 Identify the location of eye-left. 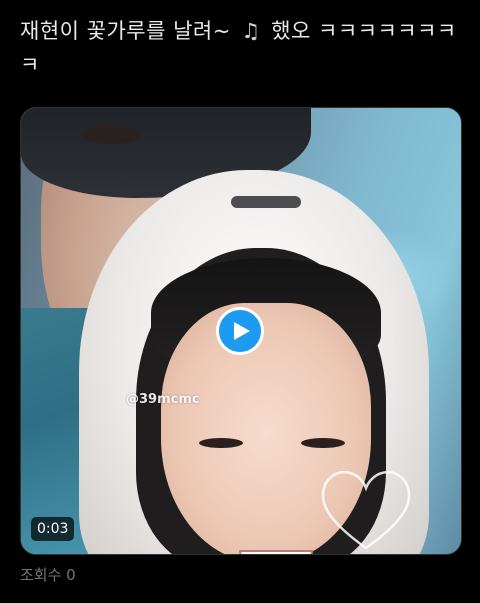
(221, 443).